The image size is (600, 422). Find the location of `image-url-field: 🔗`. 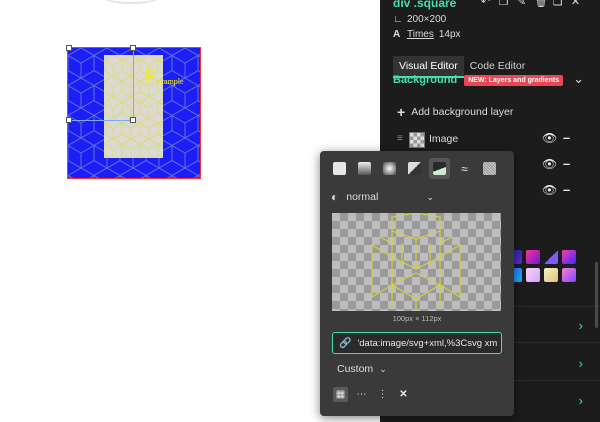

image-url-field: 🔗 is located at coordinates (417, 343).